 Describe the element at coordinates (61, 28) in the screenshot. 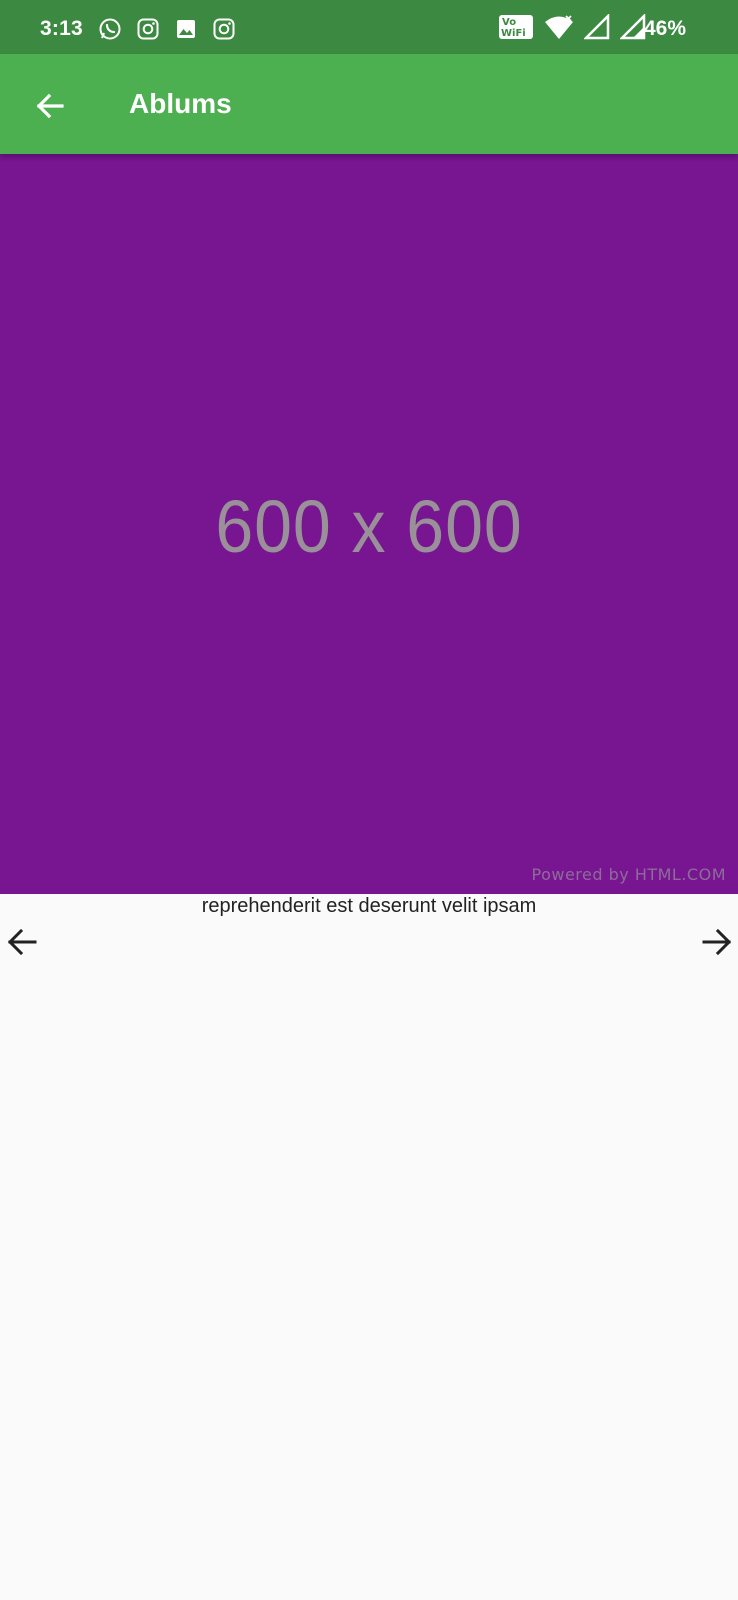

I see `status-time: 3:13` at that location.